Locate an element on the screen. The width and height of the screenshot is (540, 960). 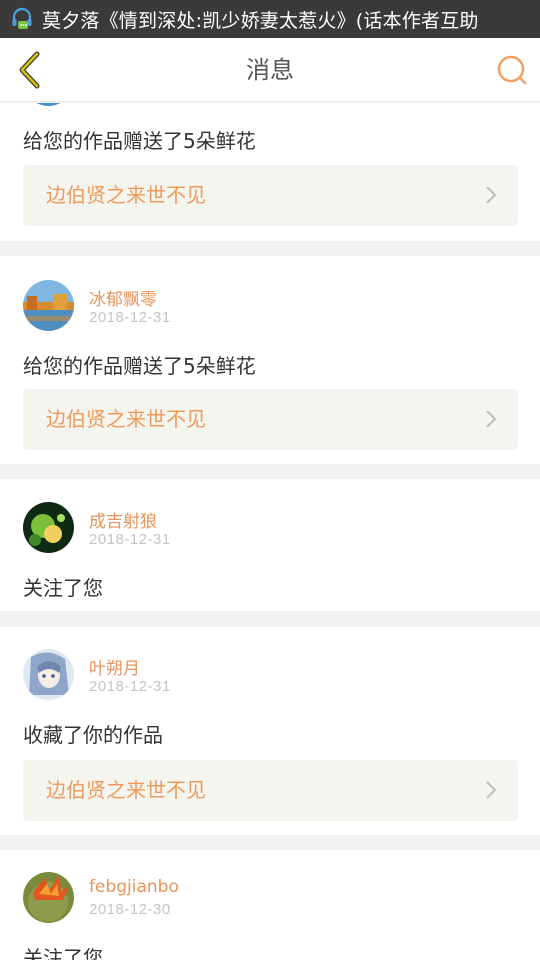
message-action-text: 收藏了你的作品 is located at coordinates (93, 735).